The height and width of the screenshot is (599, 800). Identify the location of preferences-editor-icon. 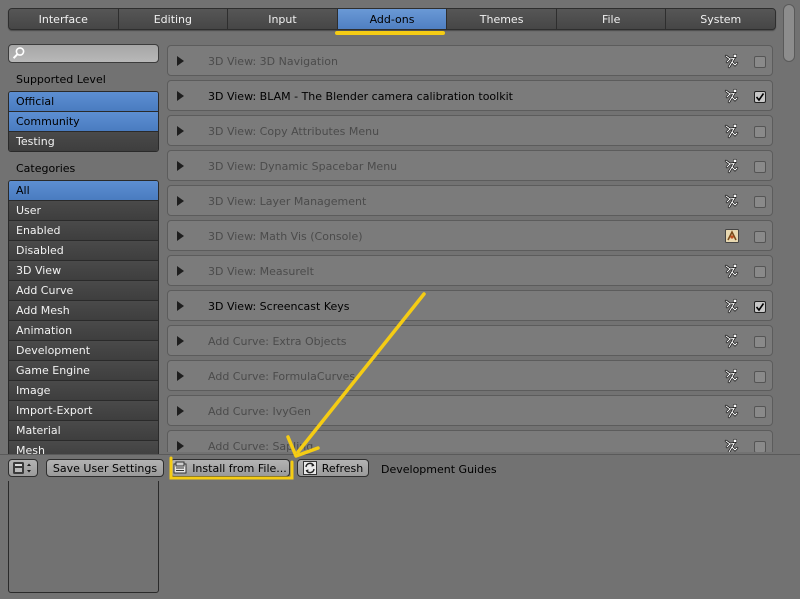
(22, 468).